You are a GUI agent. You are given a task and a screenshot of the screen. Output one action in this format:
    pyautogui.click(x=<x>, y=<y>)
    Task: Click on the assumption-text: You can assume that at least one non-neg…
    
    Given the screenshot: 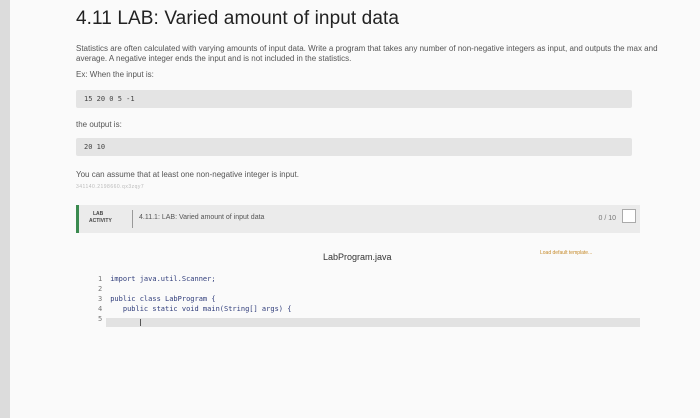 What is the action you would take?
    pyautogui.click(x=187, y=174)
    